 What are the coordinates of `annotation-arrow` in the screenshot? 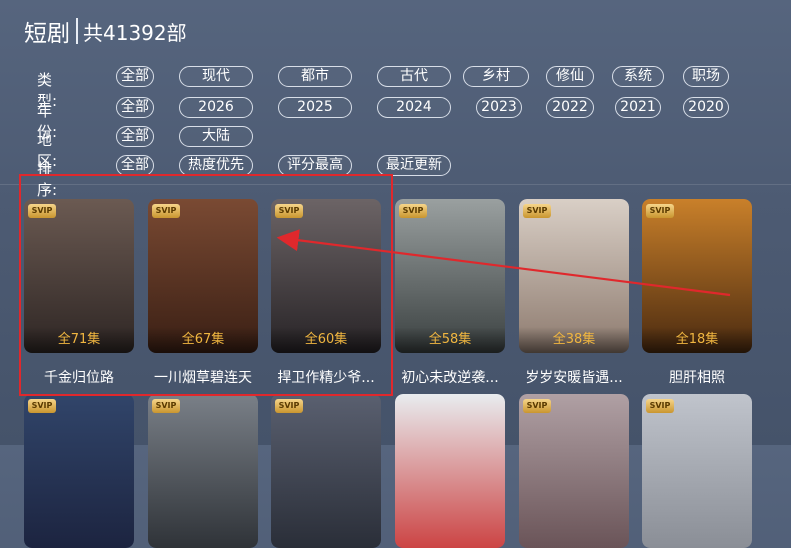 It's located at (503, 263).